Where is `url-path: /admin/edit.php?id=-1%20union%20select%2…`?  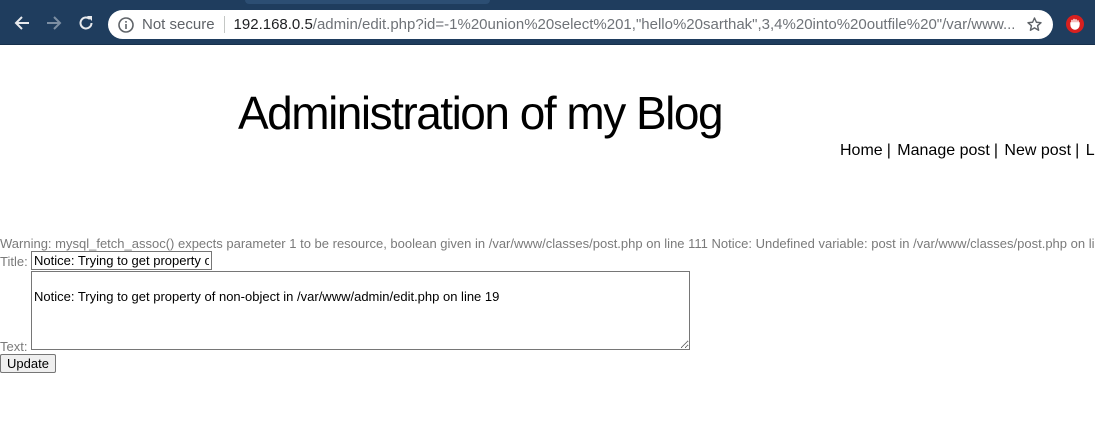 url-path: /admin/edit.php?id=-1%20union%20select%2… is located at coordinates (663, 24).